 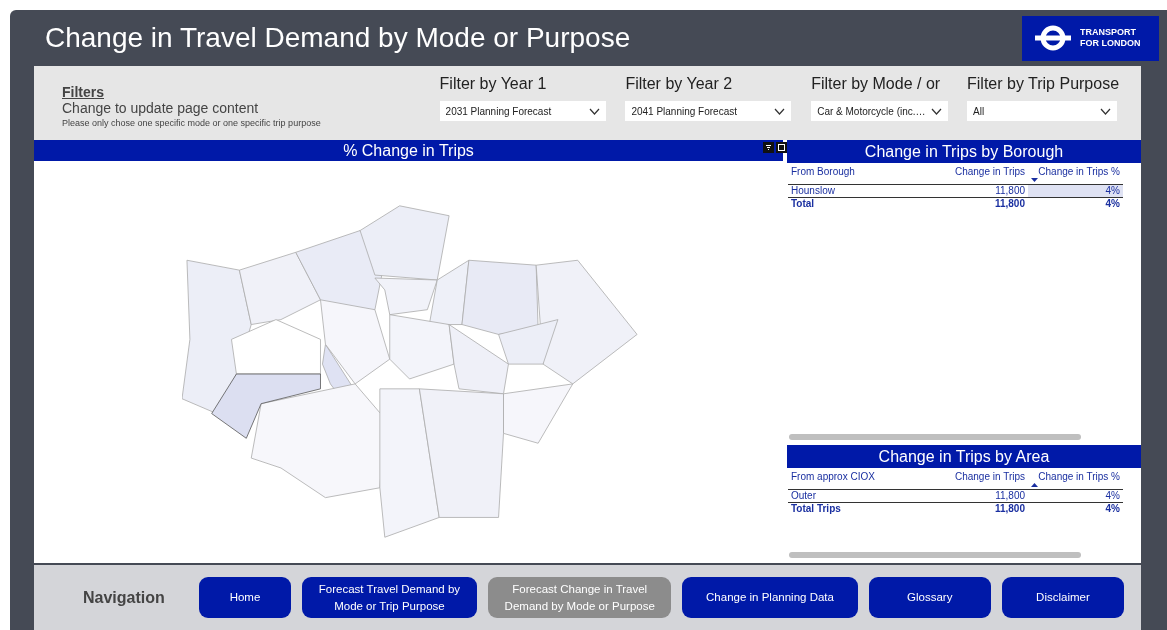 What do you see at coordinates (161, 108) in the screenshot?
I see `filters-subtitle: Change to update page content` at bounding box center [161, 108].